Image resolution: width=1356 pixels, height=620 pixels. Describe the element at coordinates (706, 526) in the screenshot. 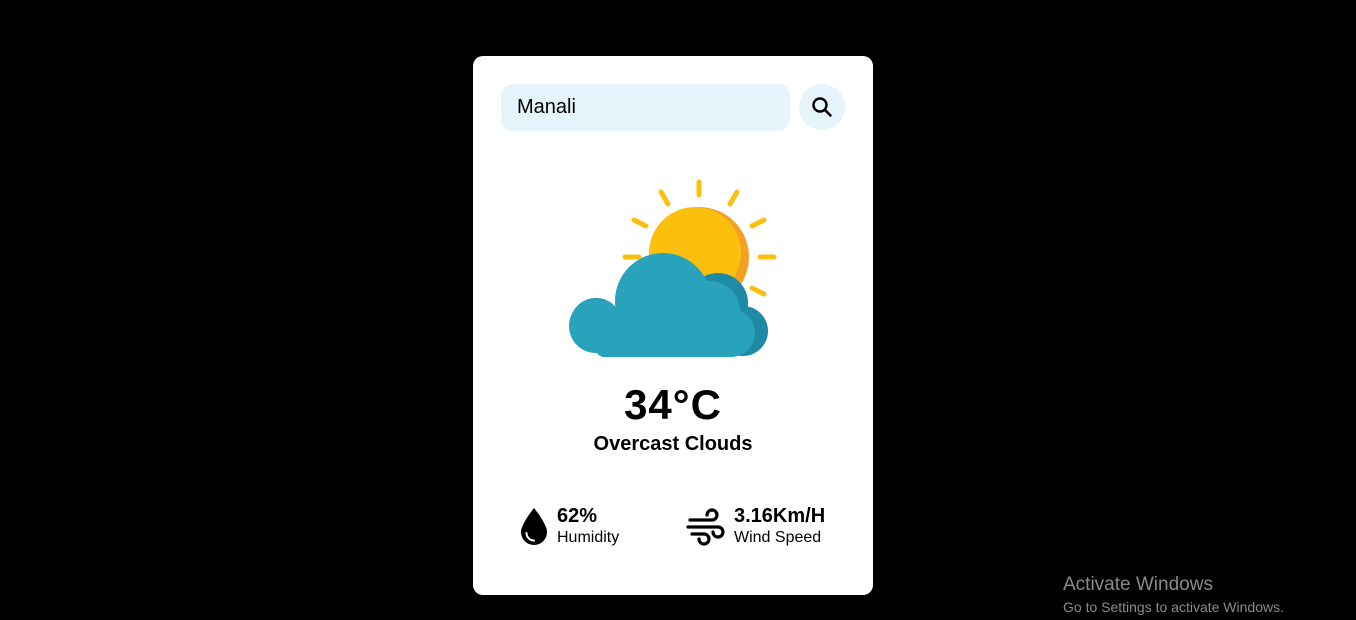

I see `wind-icon` at that location.